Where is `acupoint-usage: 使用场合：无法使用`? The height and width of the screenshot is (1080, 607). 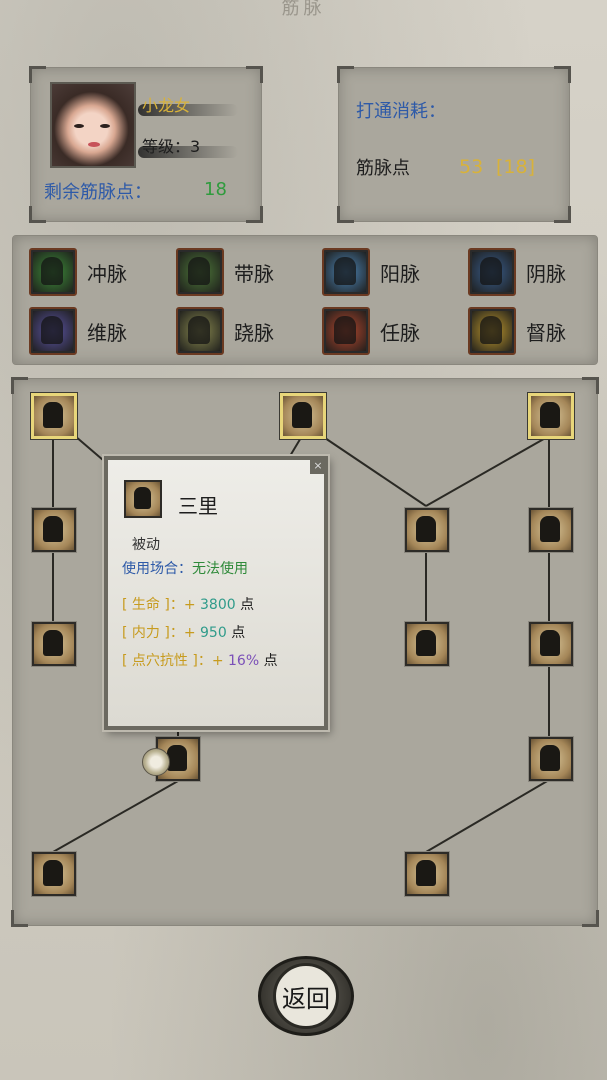
acupoint-usage: 使用场合：无法使用 is located at coordinates (185, 569).